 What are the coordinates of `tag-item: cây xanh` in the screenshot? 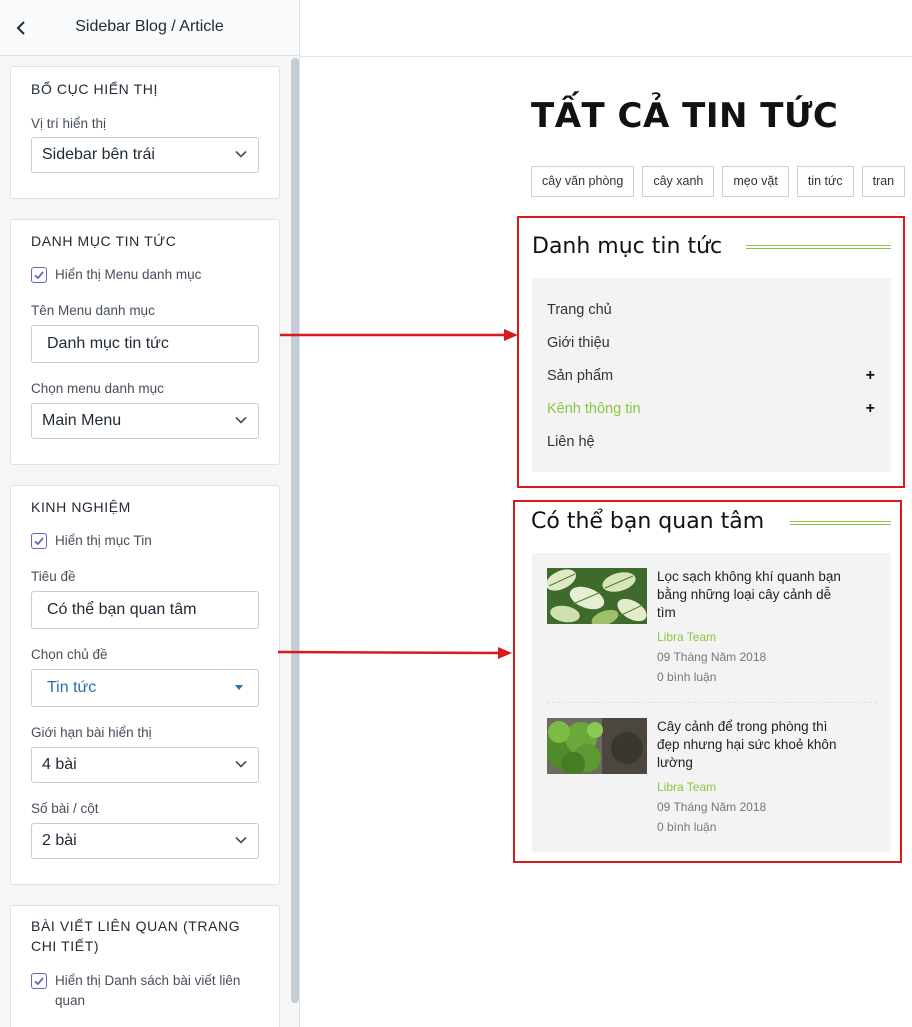 It's located at (678, 181).